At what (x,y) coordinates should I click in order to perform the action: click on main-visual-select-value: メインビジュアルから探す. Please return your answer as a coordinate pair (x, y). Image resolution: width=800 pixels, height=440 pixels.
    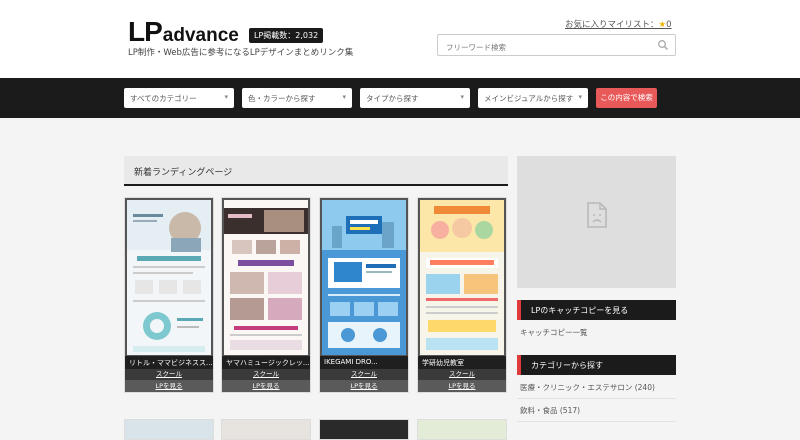
    Looking at the image, I should click on (529, 98).